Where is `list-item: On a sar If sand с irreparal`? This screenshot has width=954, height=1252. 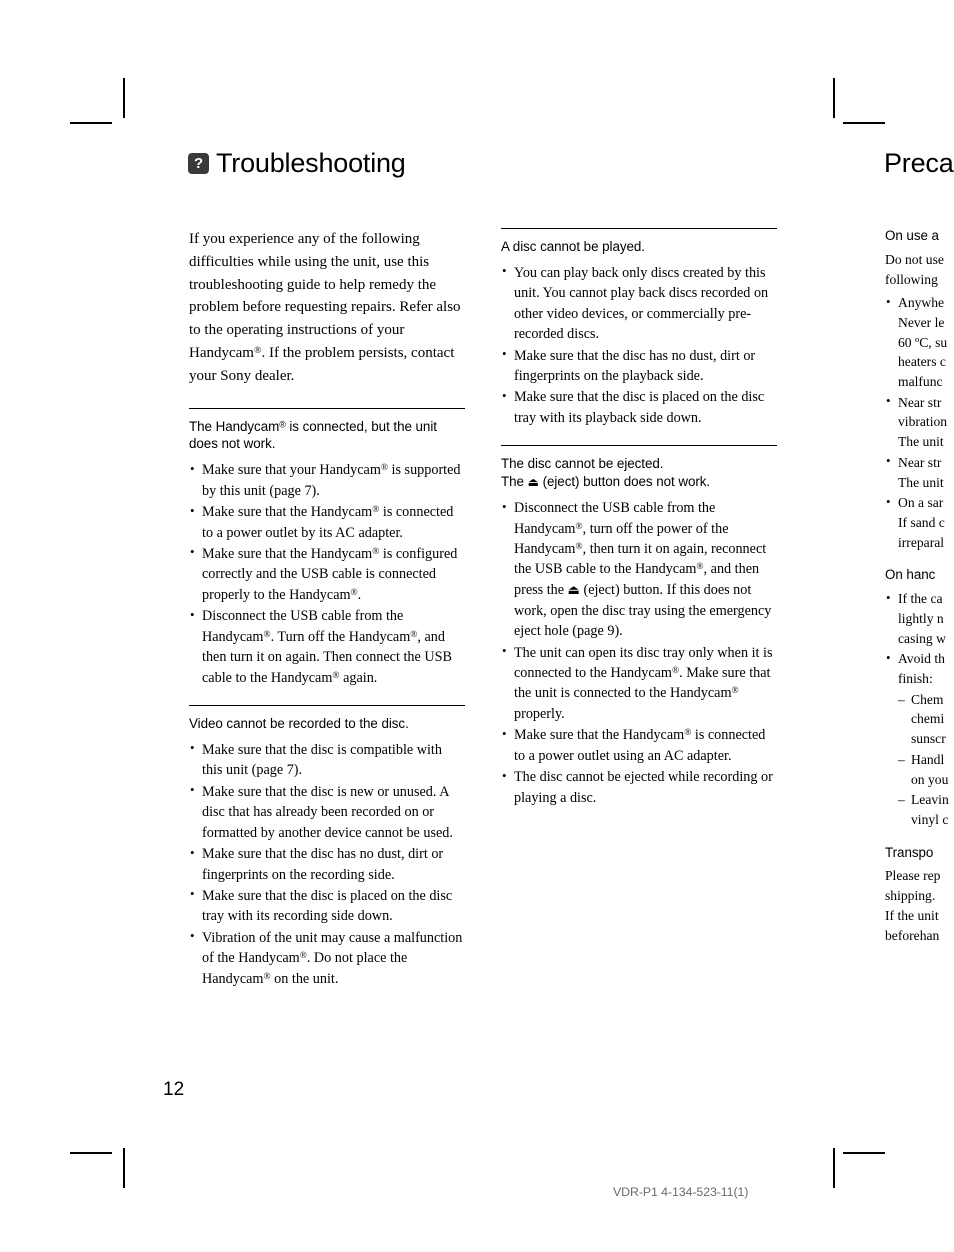 list-item: On a sar If sand с irreparal is located at coordinates (919, 522).